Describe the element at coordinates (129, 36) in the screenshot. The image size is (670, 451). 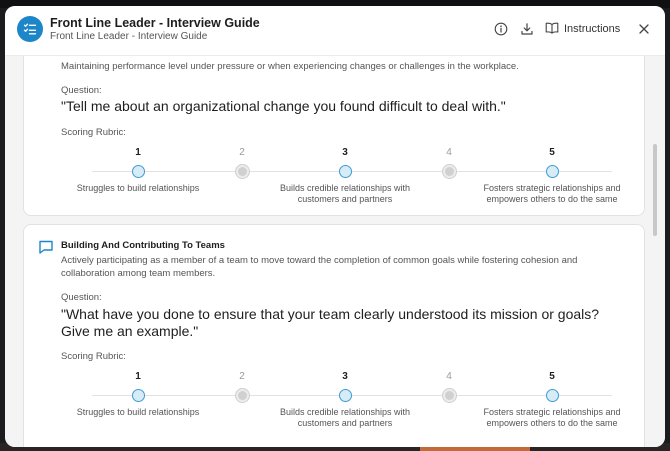
I see `modal-subtitle: Front Line Leader - Interview Guide` at that location.